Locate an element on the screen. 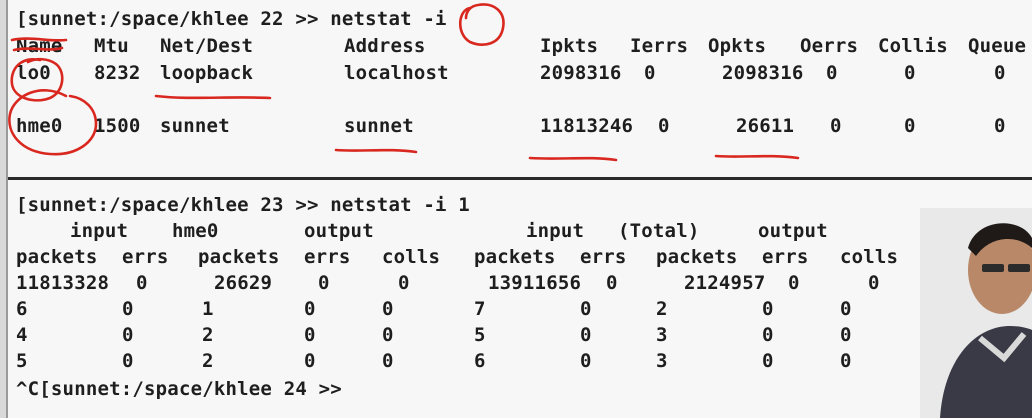 The image size is (1032, 418). header-oerrs: Oerrs is located at coordinates (829, 46).